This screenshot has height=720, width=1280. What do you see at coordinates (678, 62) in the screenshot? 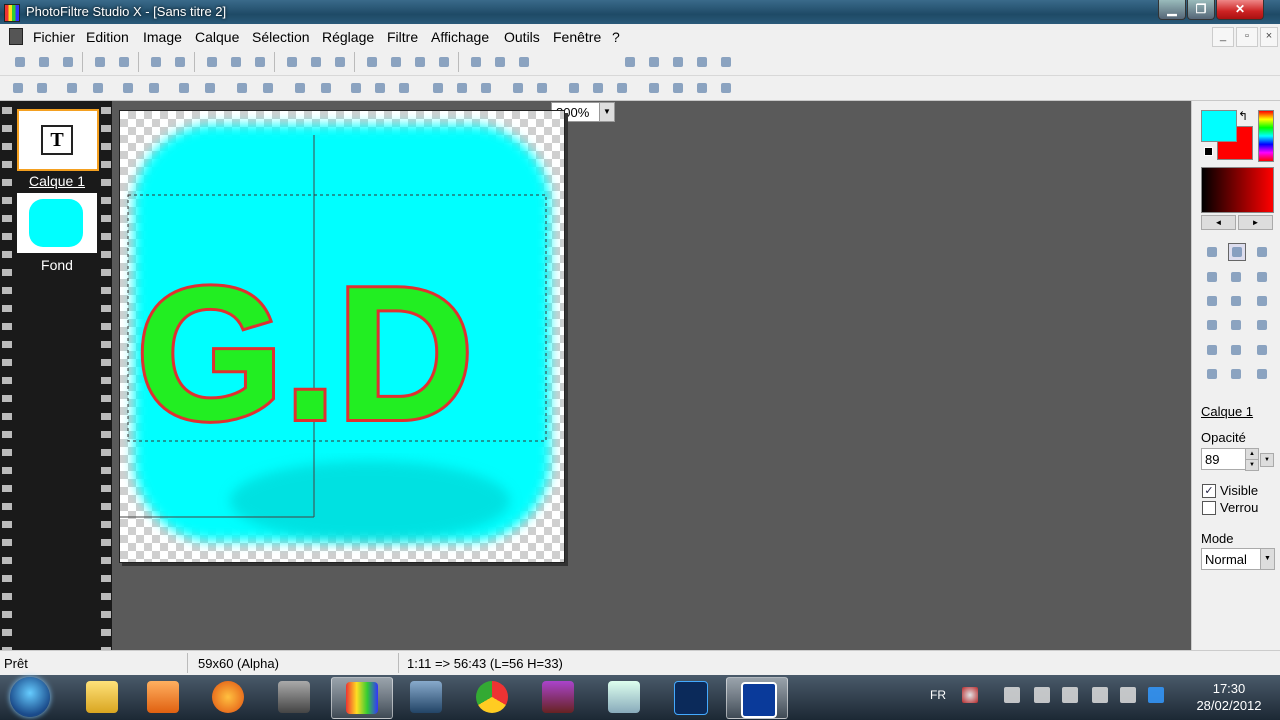
I see `actual-size-icon` at bounding box center [678, 62].